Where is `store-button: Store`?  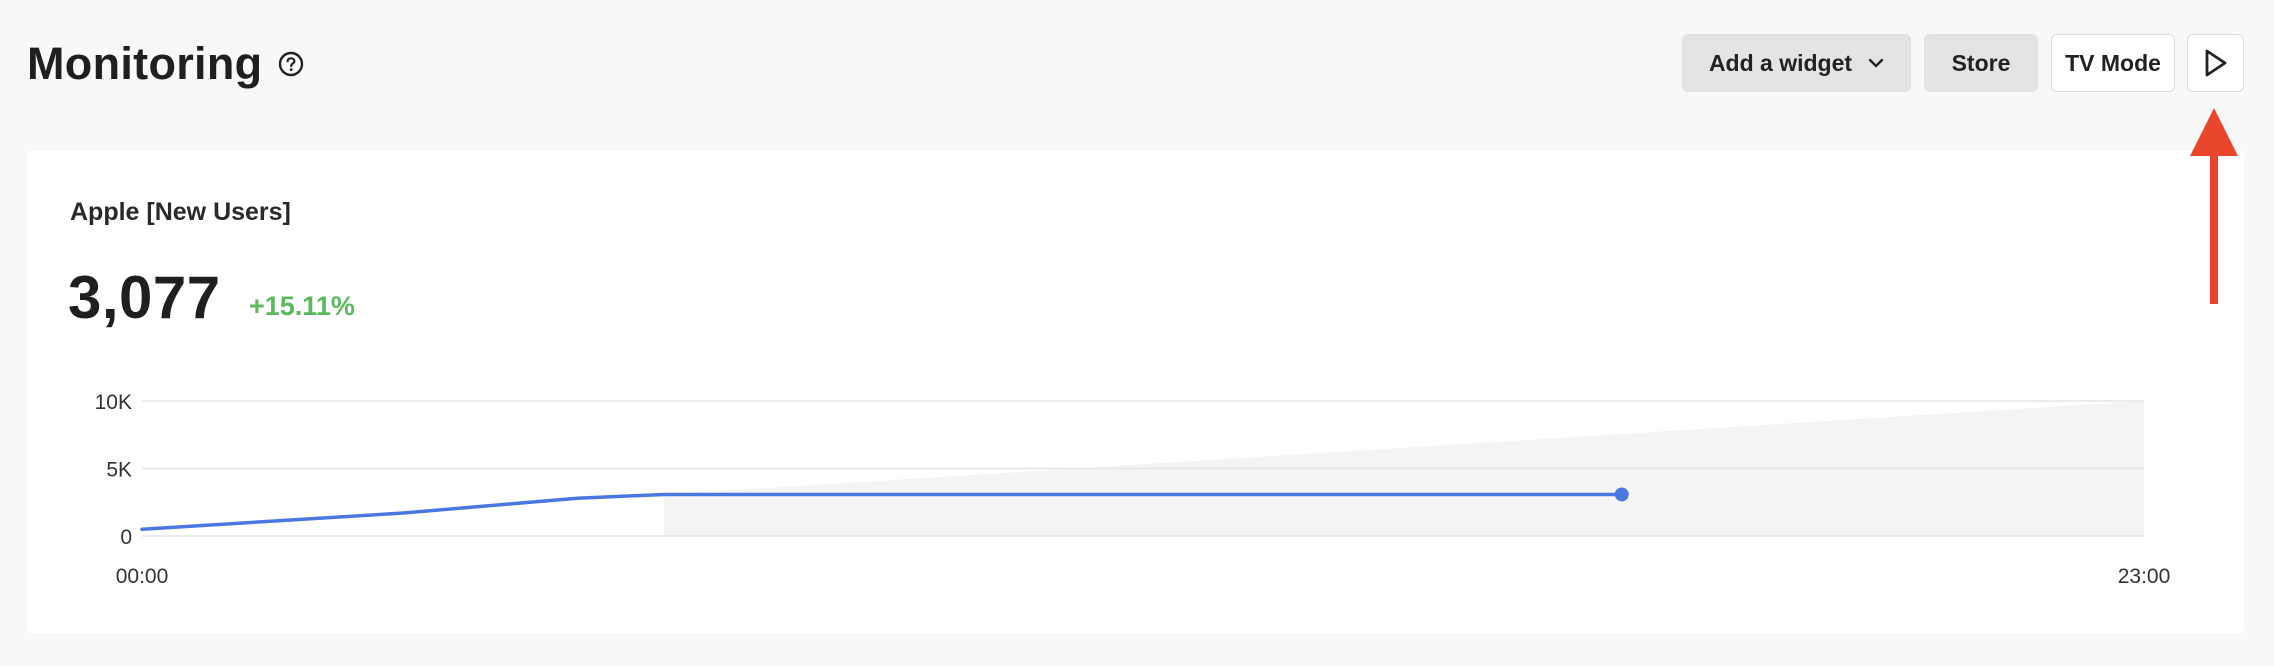 store-button: Store is located at coordinates (1981, 63).